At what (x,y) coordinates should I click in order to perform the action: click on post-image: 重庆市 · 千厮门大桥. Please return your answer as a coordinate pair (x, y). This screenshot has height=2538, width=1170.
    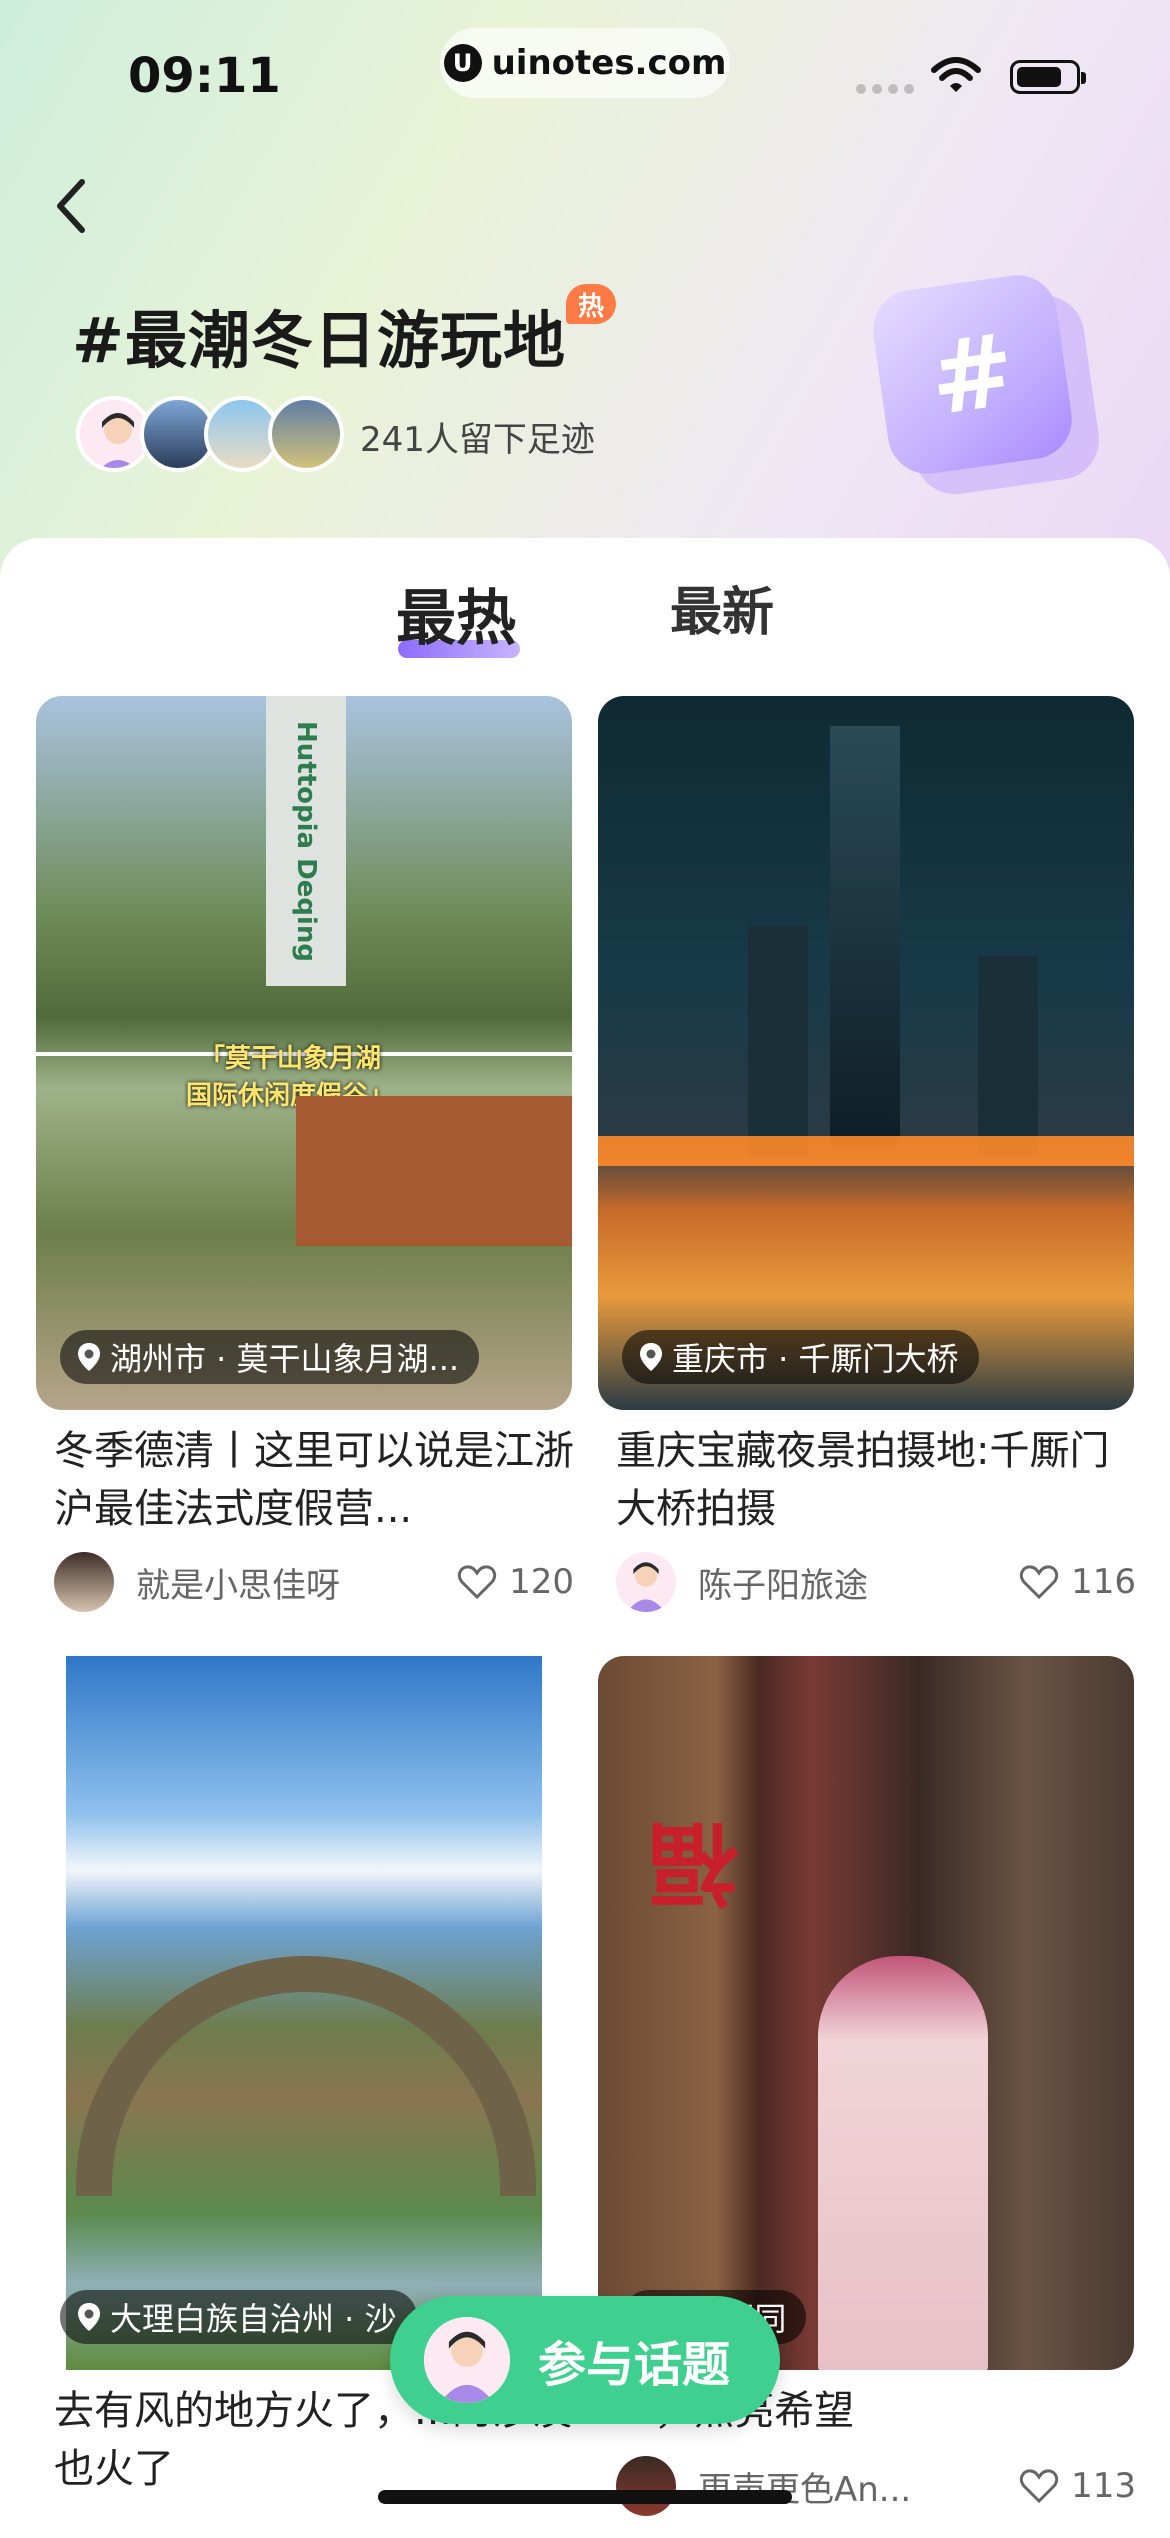
    Looking at the image, I should click on (866, 1053).